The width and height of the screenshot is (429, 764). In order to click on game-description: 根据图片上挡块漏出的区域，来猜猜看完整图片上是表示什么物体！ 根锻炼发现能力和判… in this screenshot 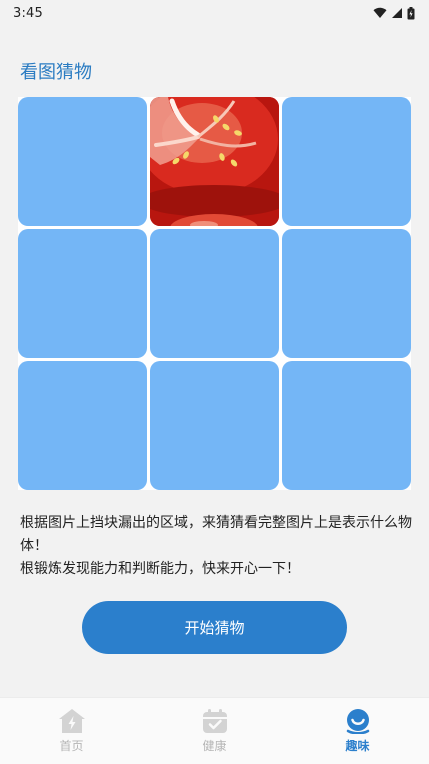, I will do `click(216, 546)`.